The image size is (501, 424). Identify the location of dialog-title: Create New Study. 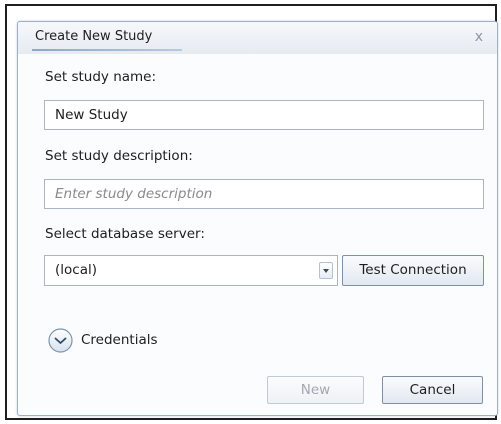
(94, 36).